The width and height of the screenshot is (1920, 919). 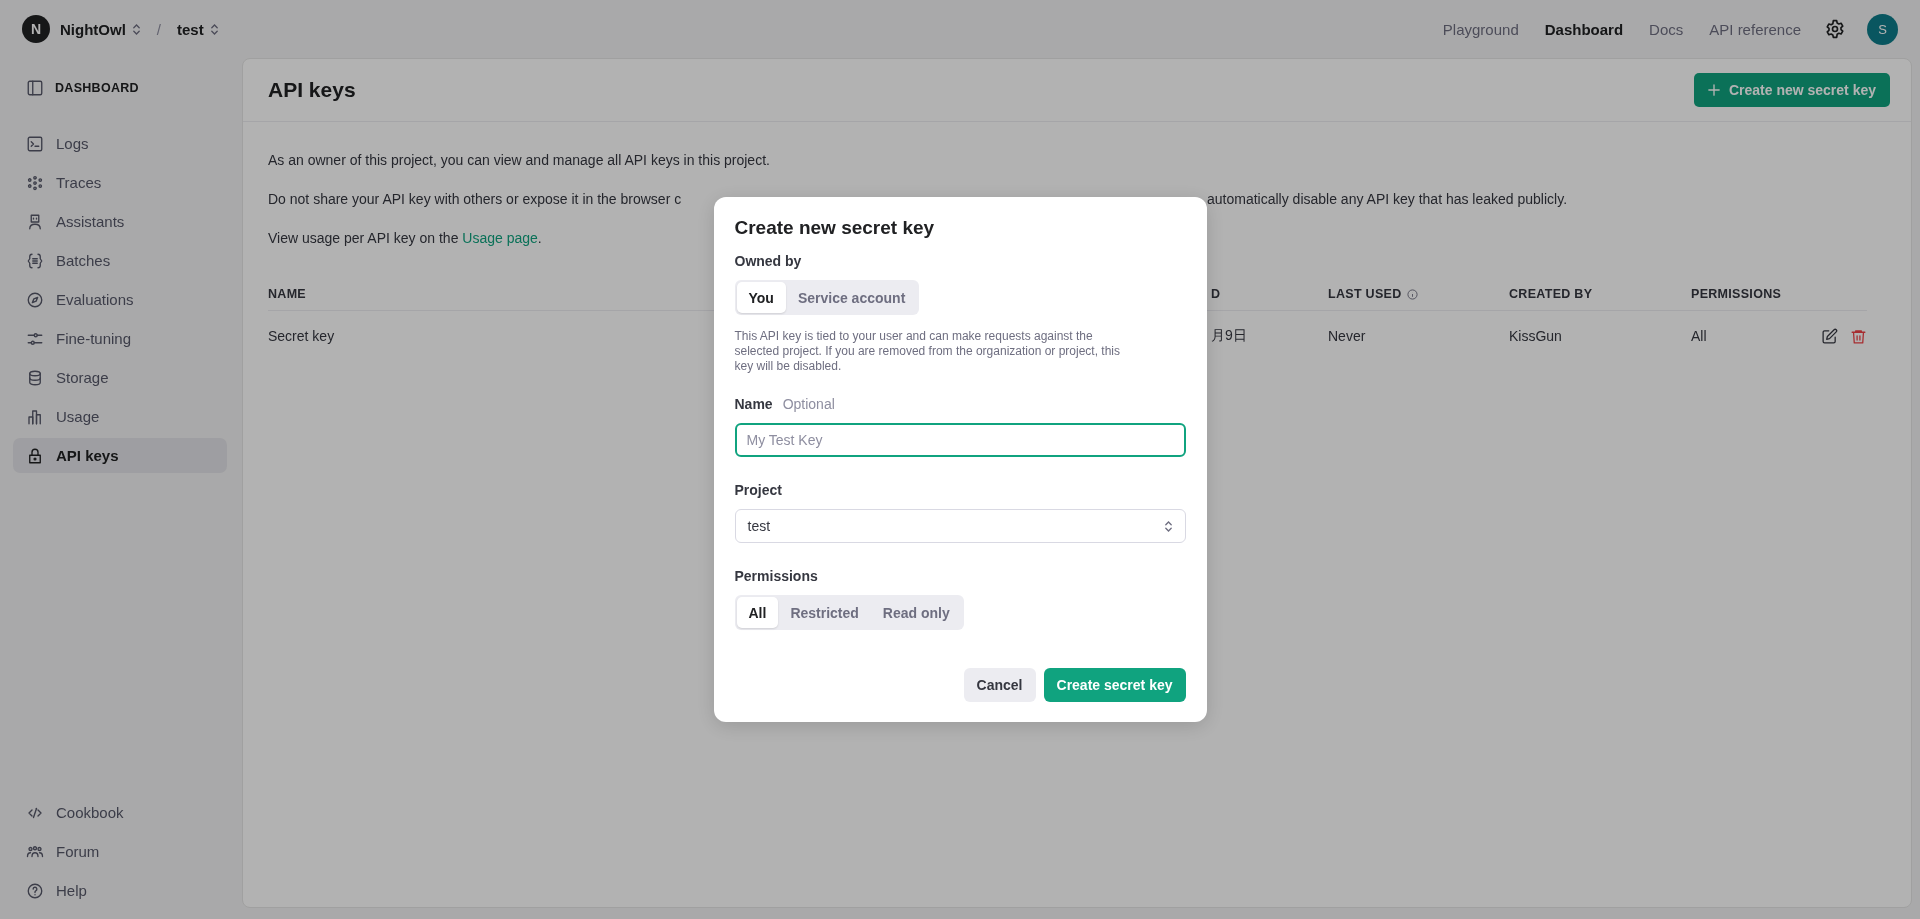 What do you see at coordinates (120, 416) in the screenshot?
I see `sidebar-item: Usage` at bounding box center [120, 416].